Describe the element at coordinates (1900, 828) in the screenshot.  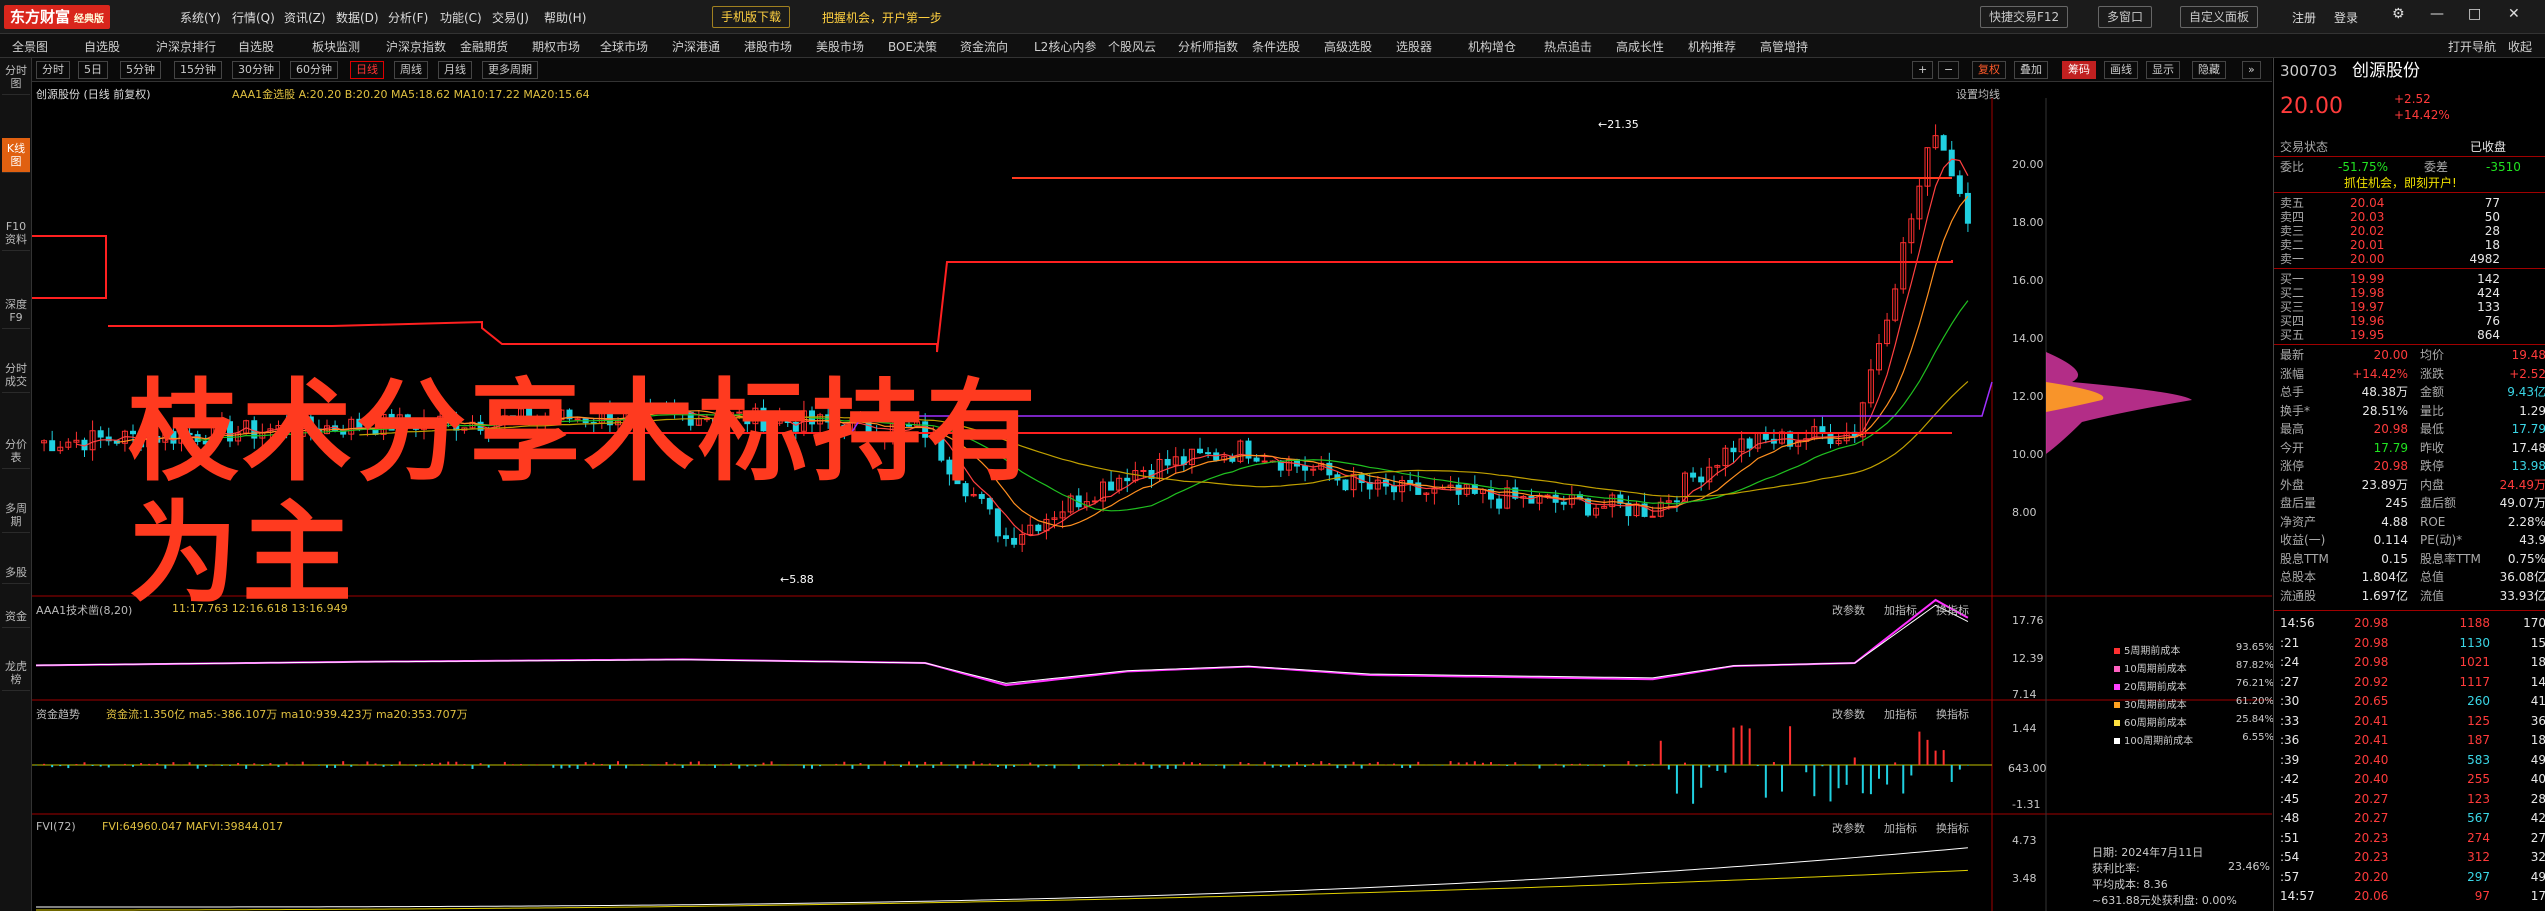
I see `sub3-add-indicator-button: 加指标` at that location.